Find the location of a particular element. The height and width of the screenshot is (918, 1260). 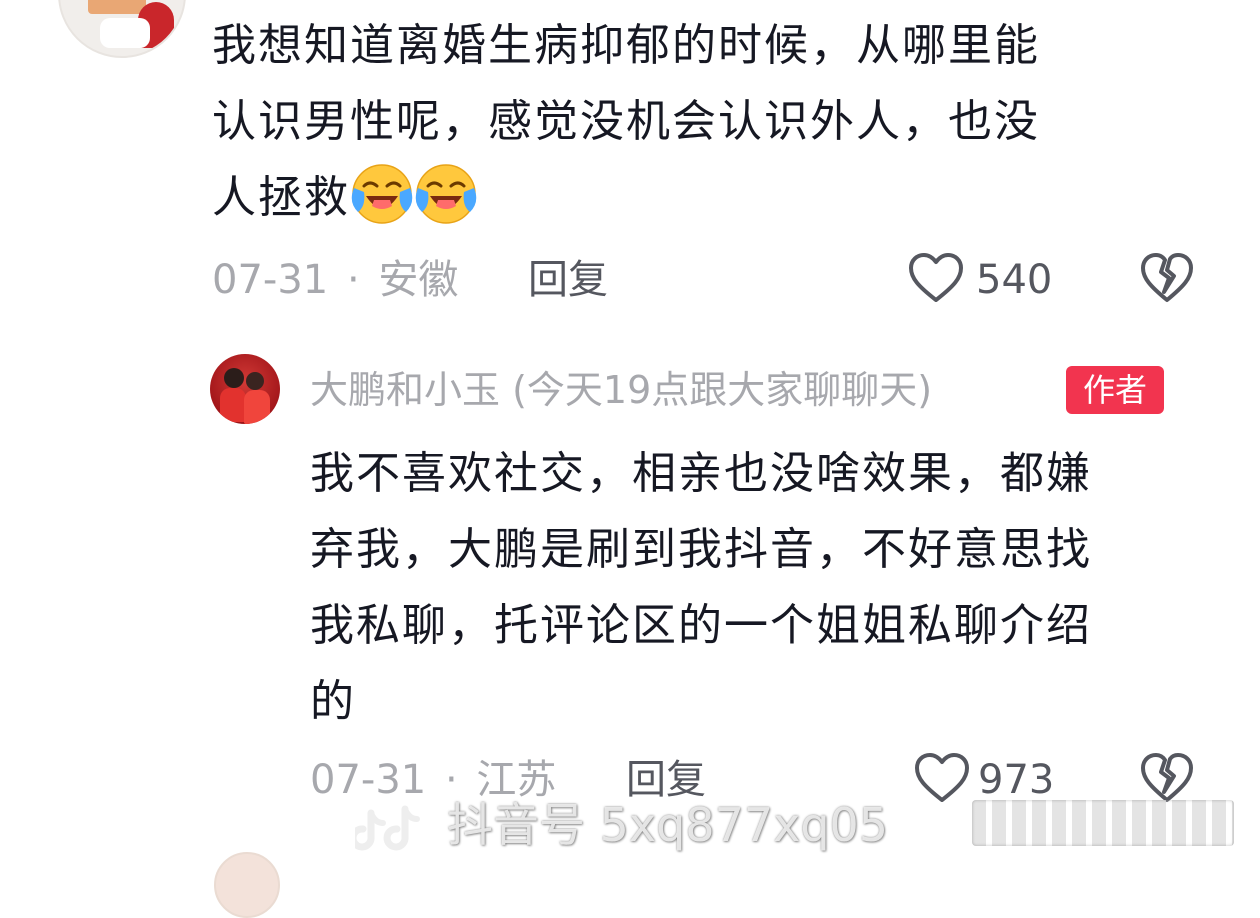

comment-meta: 07-31 · 安徽 is located at coordinates (335, 280).